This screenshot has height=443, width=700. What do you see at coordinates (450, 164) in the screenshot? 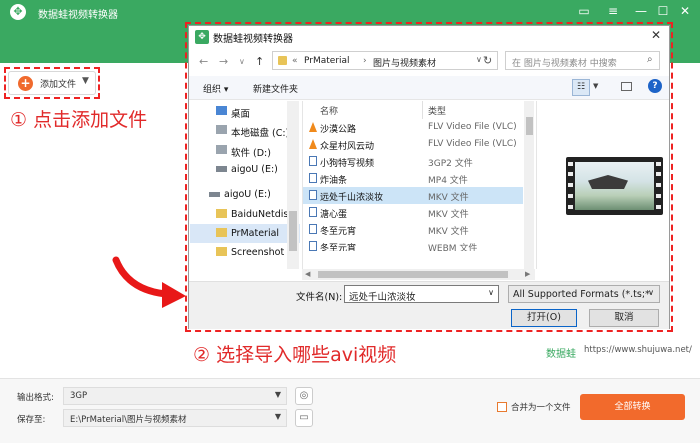
I see `file-type: 3GP2 文件` at bounding box center [450, 164].